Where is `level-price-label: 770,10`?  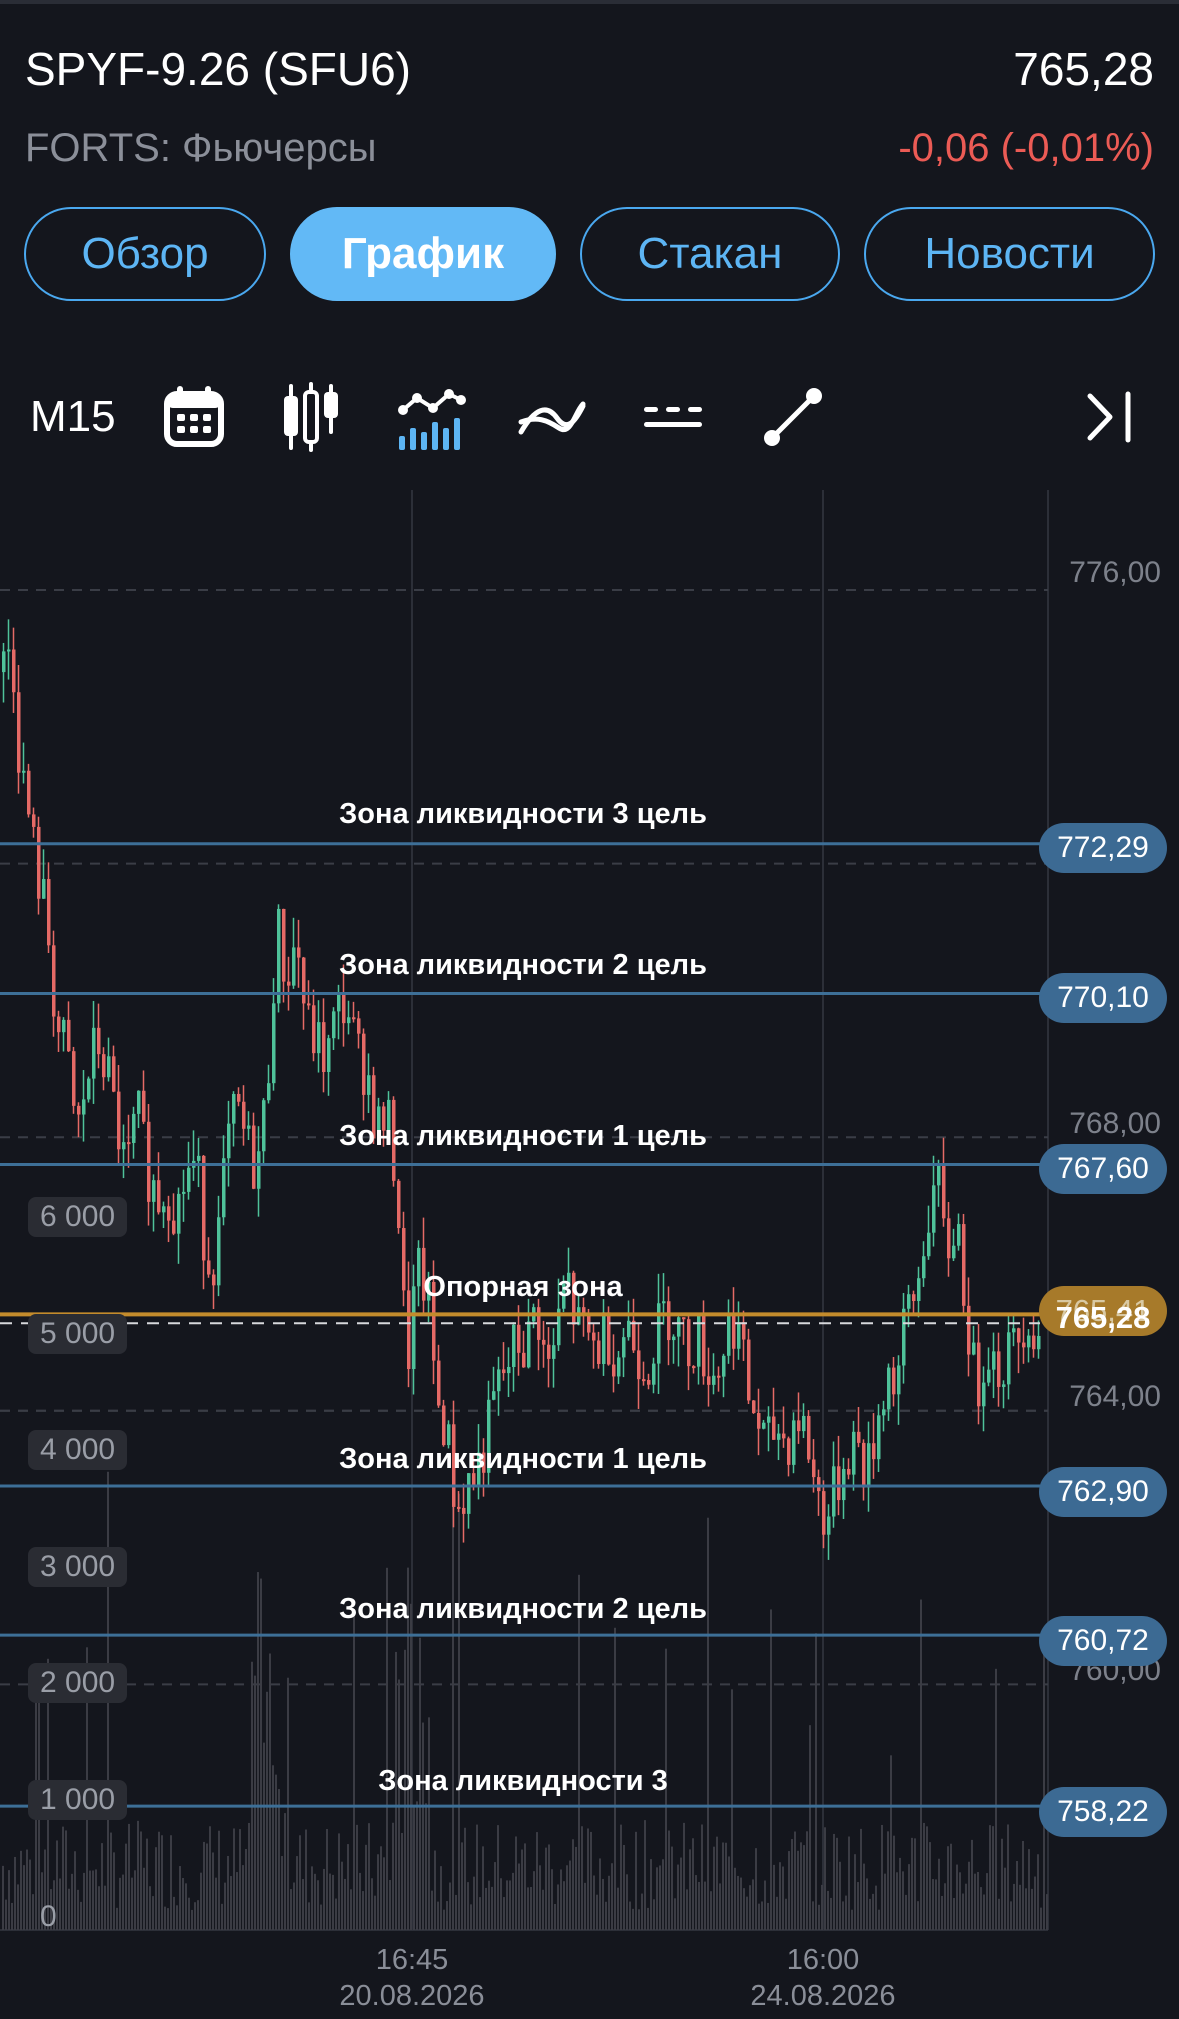
level-price-label: 770,10 is located at coordinates (1103, 998).